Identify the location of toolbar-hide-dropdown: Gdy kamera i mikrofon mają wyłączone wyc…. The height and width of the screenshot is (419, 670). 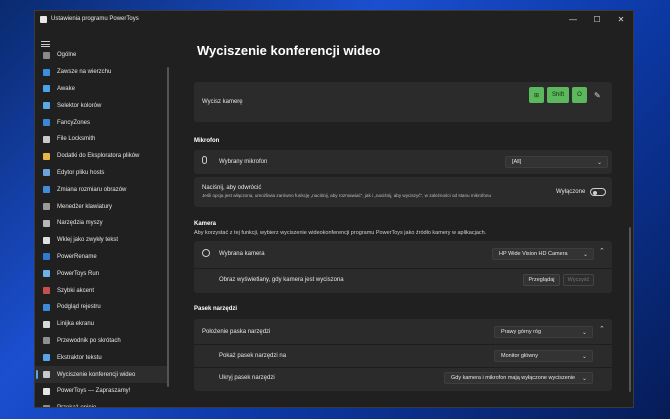
(518, 378).